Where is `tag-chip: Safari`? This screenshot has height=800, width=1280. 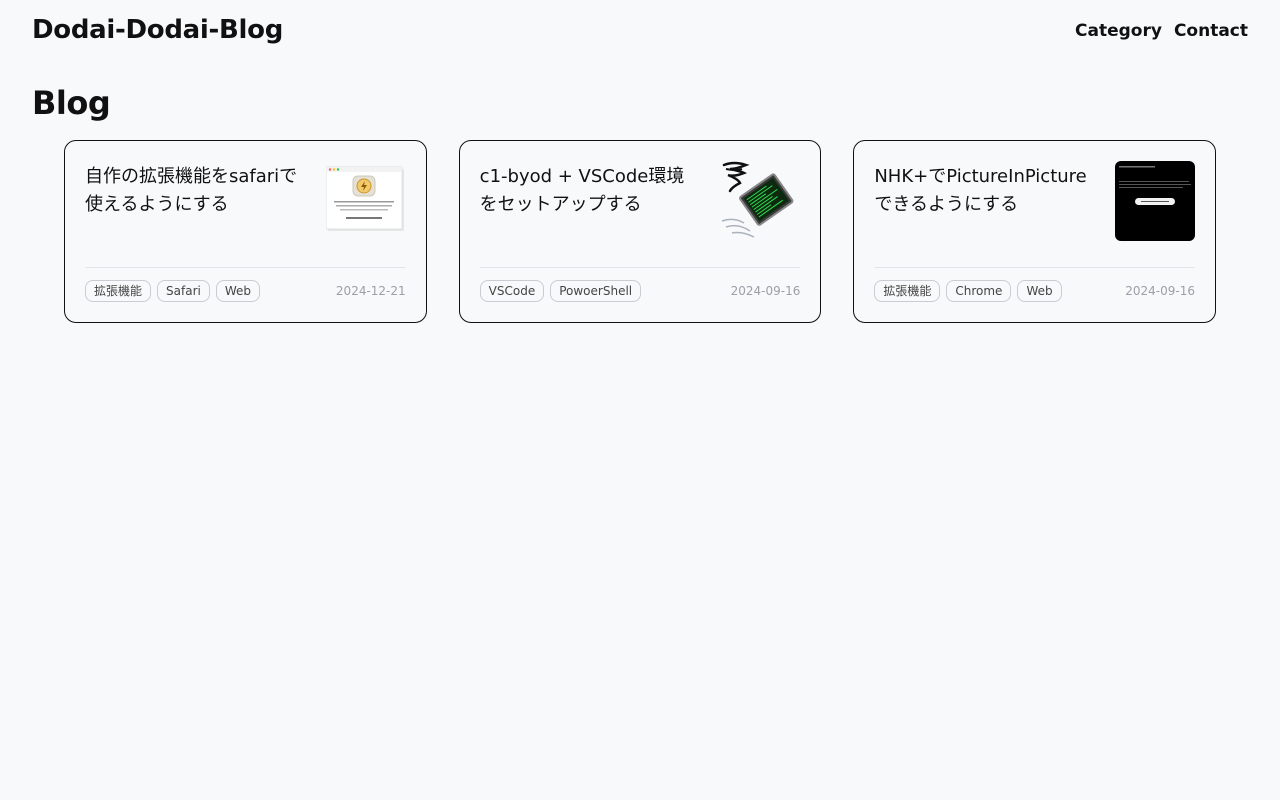
tag-chip: Safari is located at coordinates (183, 291).